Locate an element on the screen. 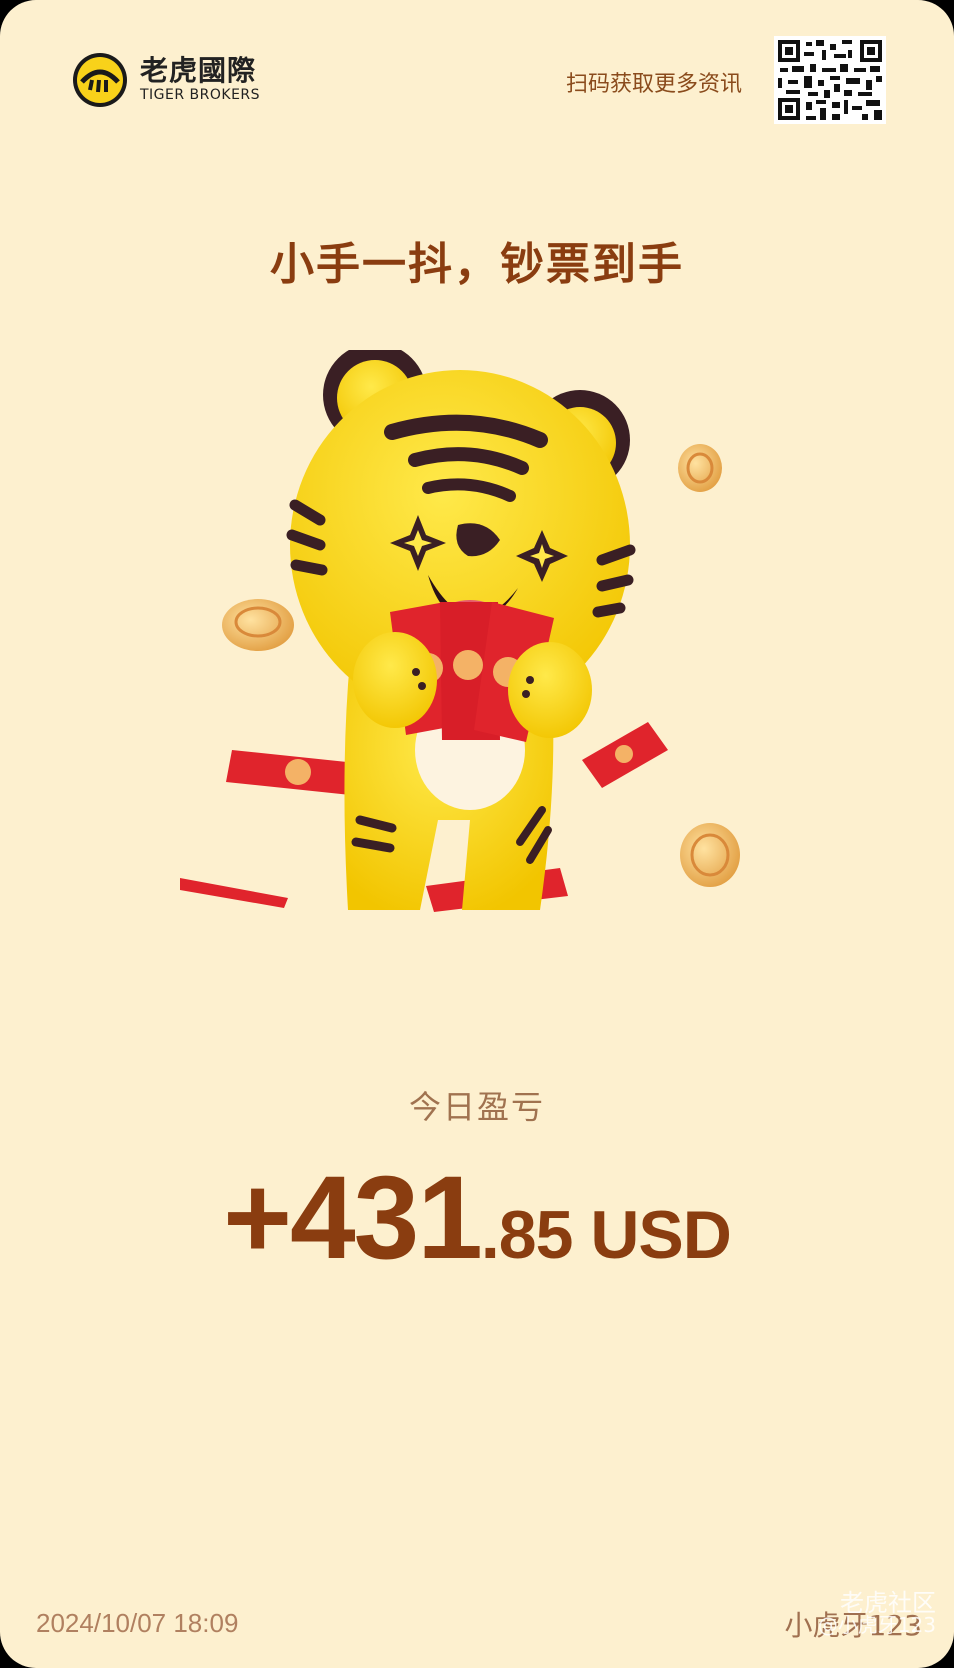 The width and height of the screenshot is (954, 1668). pnl-currency: USD is located at coordinates (661, 1235).